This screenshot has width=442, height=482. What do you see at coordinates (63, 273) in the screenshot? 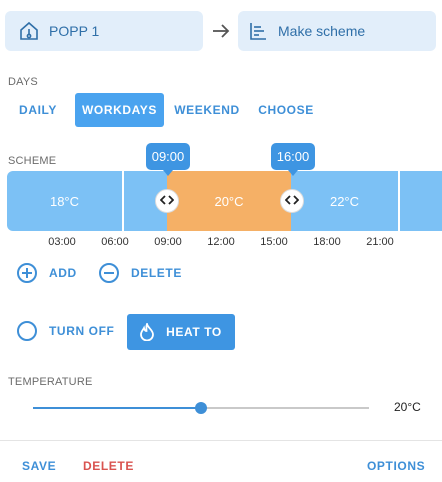
I see `add-label: ADD` at bounding box center [63, 273].